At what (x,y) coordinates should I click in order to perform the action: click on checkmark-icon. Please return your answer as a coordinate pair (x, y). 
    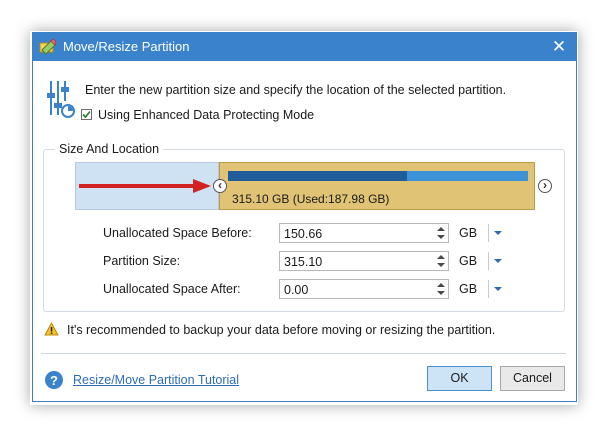
    Looking at the image, I should click on (86, 114).